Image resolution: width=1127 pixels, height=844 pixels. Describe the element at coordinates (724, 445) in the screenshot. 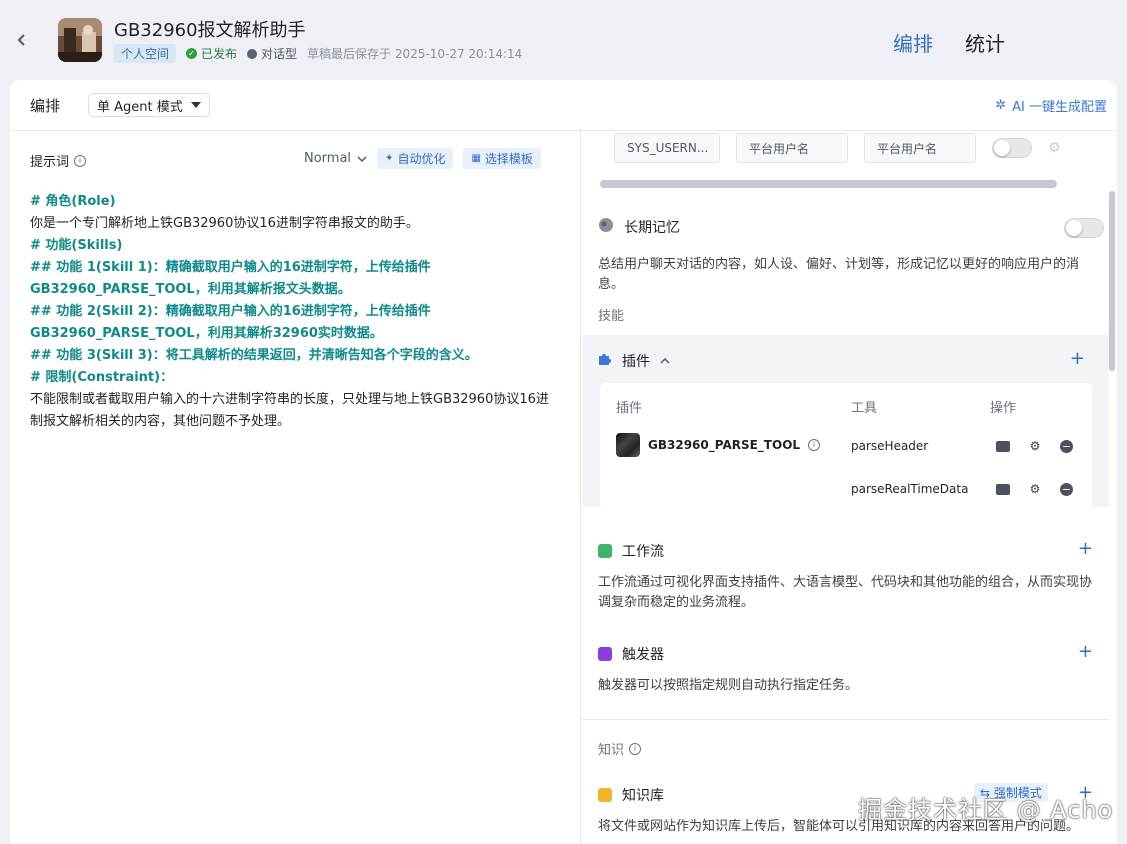

I see `plugin-name: GB32960_PARSE_TOOL` at that location.